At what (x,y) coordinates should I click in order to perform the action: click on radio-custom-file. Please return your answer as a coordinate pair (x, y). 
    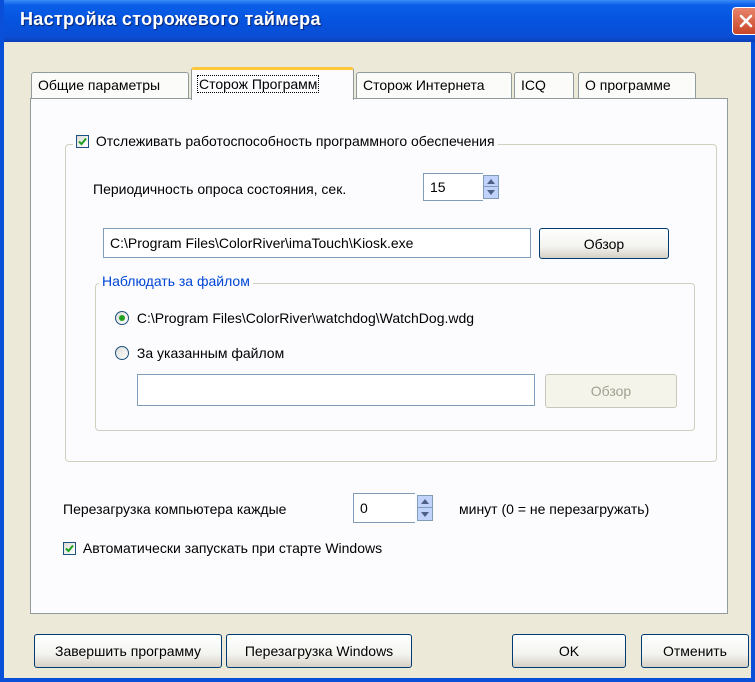
    Looking at the image, I should click on (122, 353).